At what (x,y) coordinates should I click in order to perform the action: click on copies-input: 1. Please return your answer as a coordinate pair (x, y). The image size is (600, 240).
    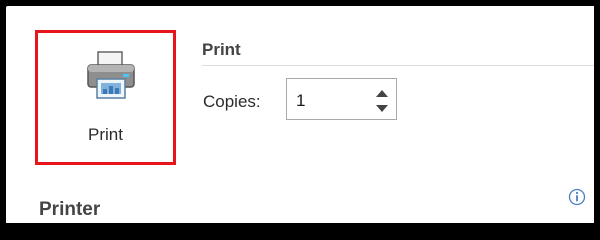
    Looking at the image, I should click on (300, 101).